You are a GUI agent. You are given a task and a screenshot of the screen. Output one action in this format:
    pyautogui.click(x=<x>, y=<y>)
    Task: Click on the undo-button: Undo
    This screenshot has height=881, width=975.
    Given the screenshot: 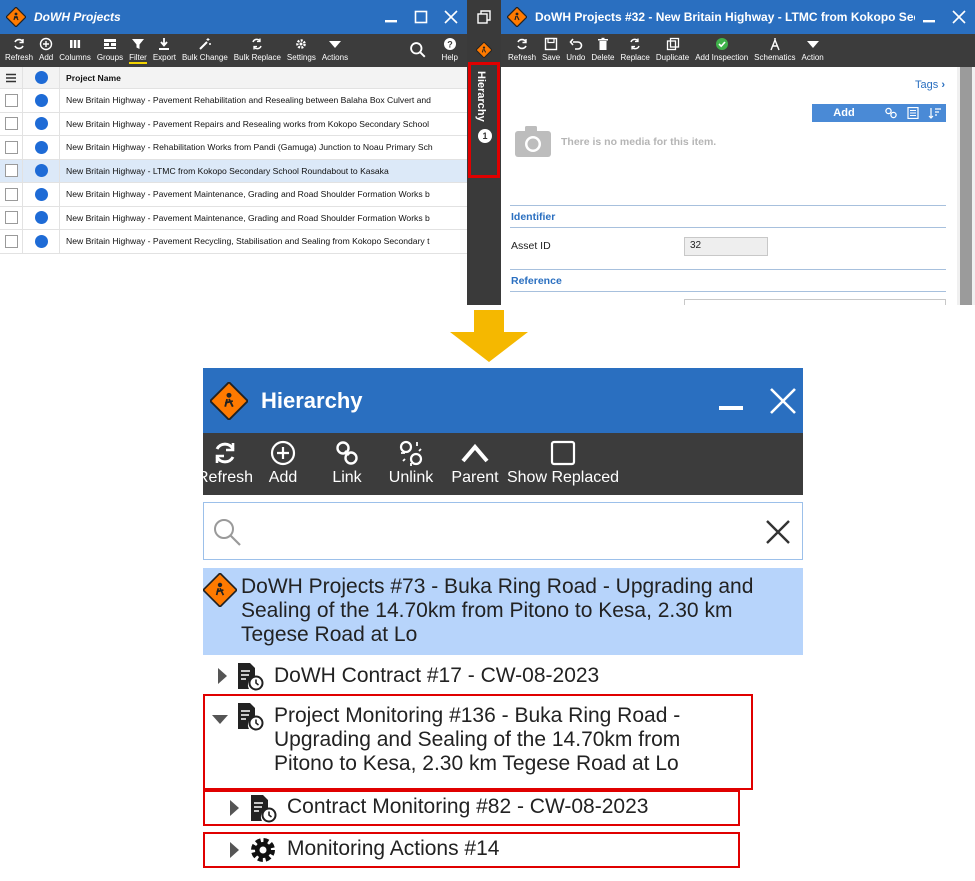 What is the action you would take?
    pyautogui.click(x=575, y=48)
    